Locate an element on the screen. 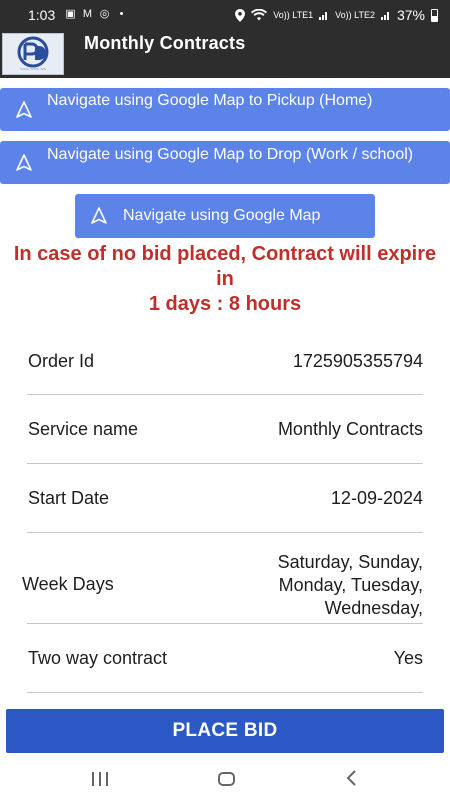 The width and height of the screenshot is (450, 800). location-icon is located at coordinates (240, 15).